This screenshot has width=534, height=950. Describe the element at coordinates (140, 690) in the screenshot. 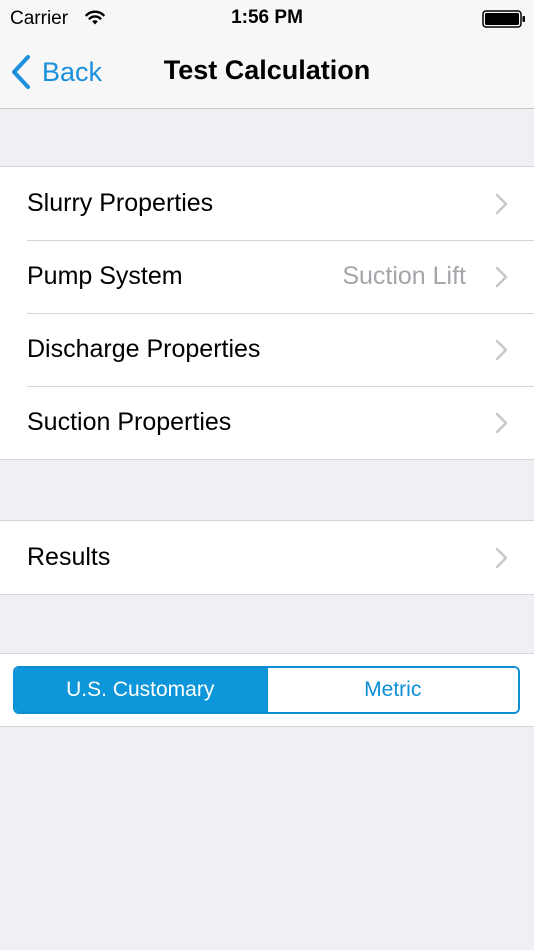

I see `segment-us-customary: U.S. Customary` at that location.